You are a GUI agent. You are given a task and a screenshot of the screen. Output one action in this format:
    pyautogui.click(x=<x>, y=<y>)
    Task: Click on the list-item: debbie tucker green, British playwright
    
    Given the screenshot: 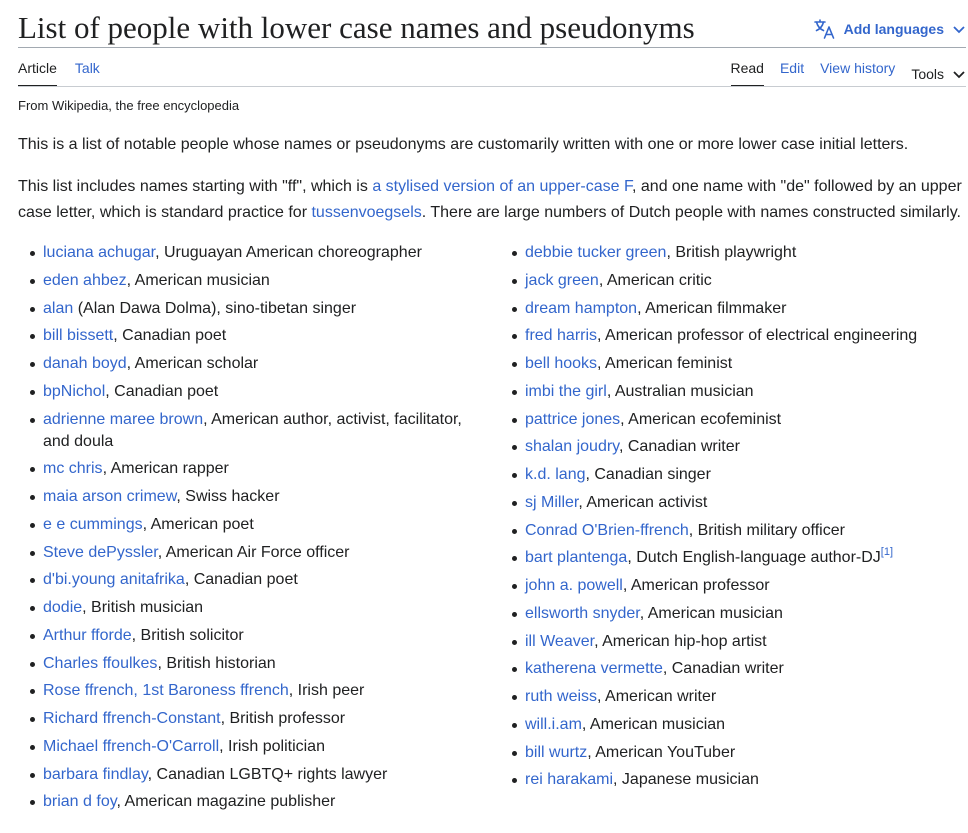 What is the action you would take?
    pyautogui.click(x=737, y=253)
    